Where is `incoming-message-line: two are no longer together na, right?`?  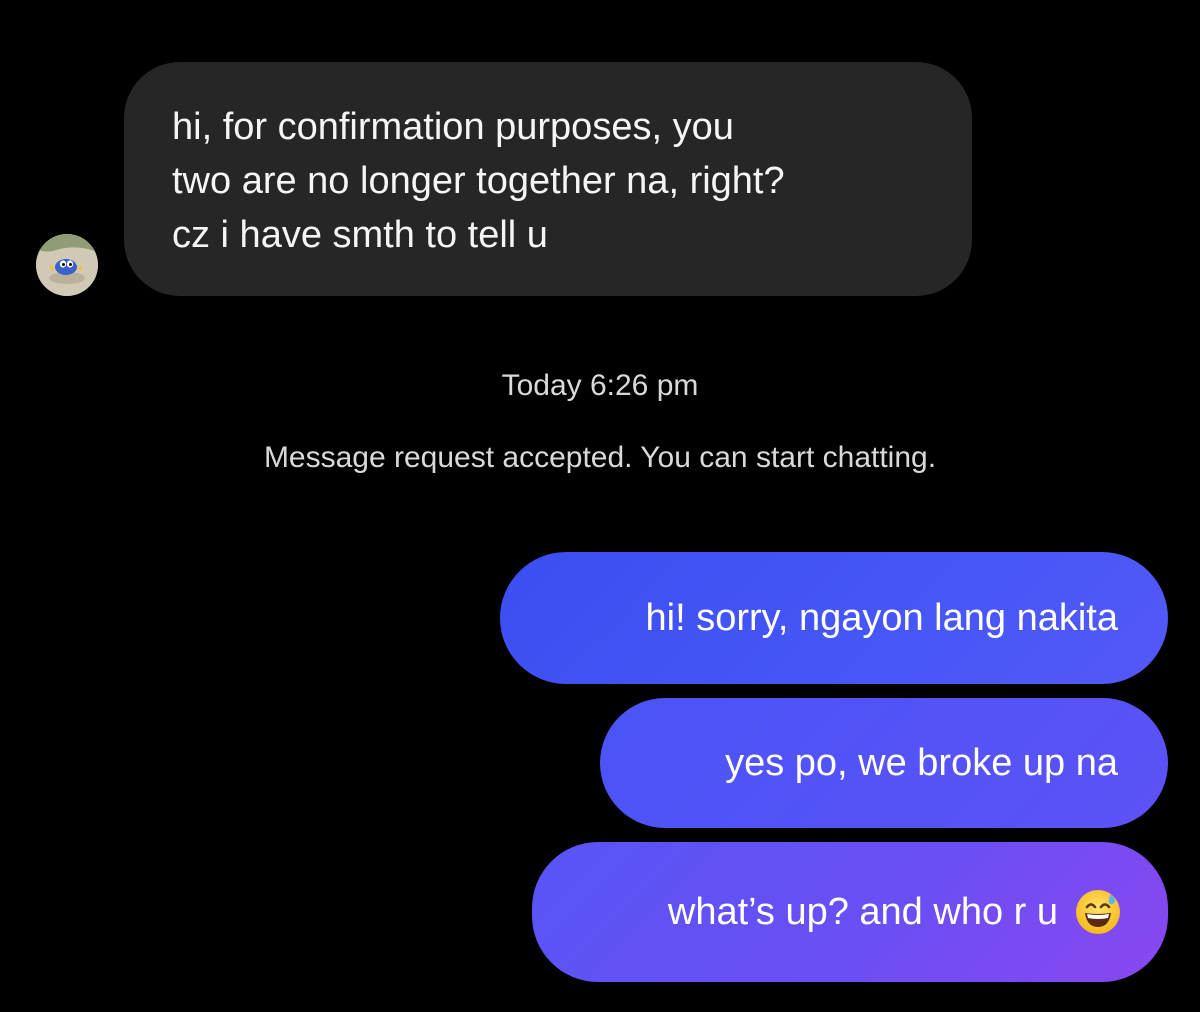
incoming-message-line: two are no longer together na, right? is located at coordinates (478, 181).